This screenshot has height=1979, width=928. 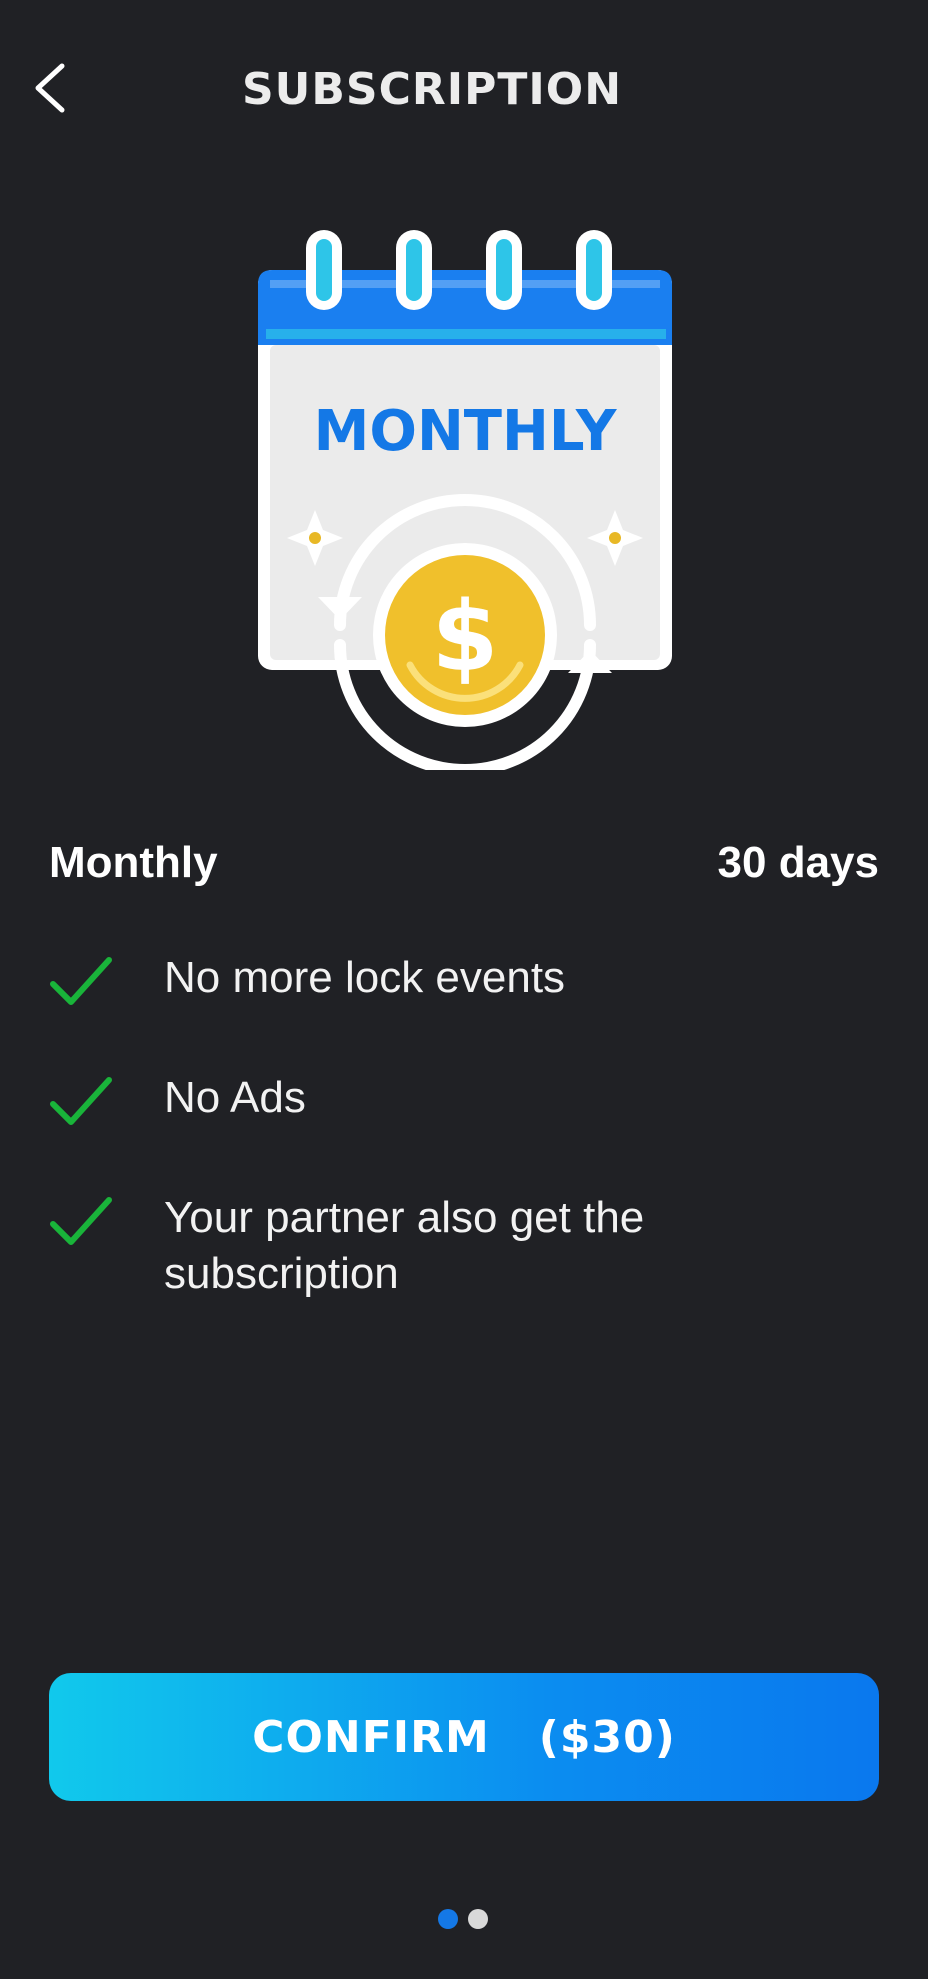 What do you see at coordinates (365, 977) in the screenshot?
I see `feature-text: No more lock events` at bounding box center [365, 977].